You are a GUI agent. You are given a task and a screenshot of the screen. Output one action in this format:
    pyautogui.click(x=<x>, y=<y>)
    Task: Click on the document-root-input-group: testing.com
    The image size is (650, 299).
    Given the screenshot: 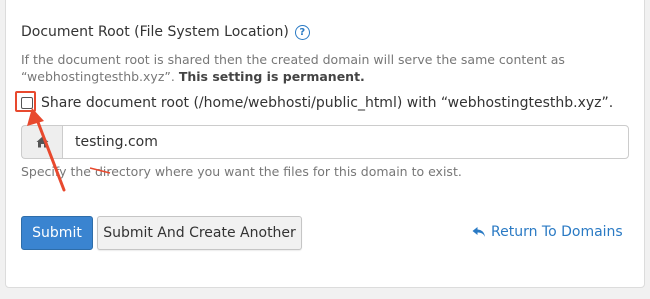 What is the action you would take?
    pyautogui.click(x=325, y=142)
    